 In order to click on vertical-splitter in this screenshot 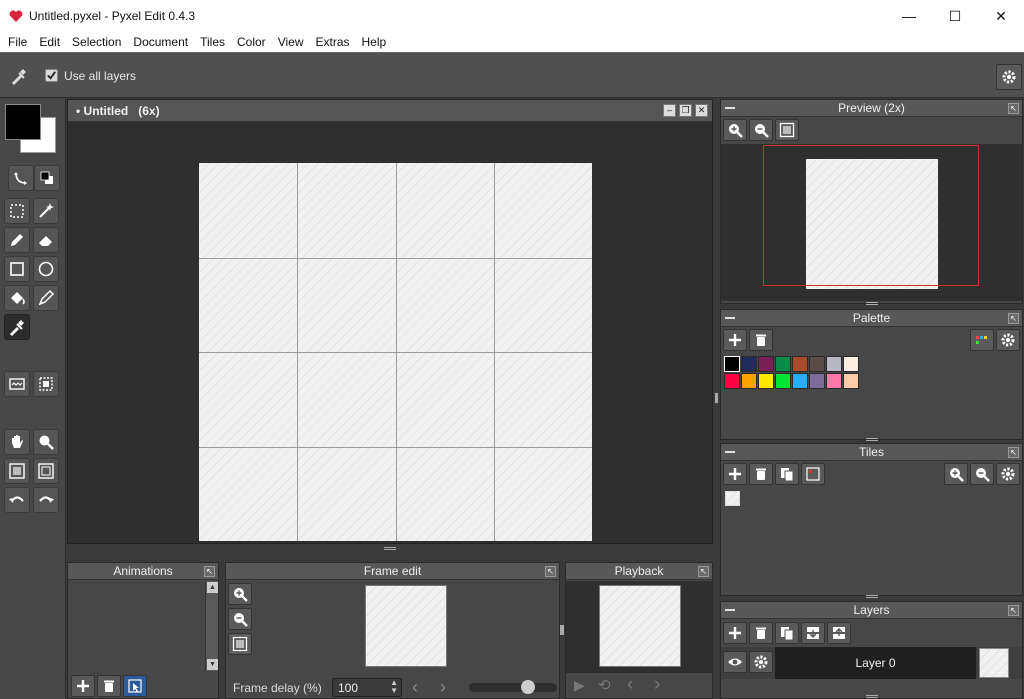, I will do `click(716, 399)`.